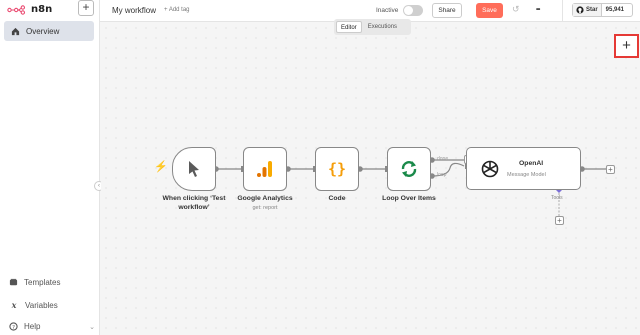 This screenshot has width=640, height=335. What do you see at coordinates (559, 220) in the screenshot?
I see `add-tool-button: +` at bounding box center [559, 220].